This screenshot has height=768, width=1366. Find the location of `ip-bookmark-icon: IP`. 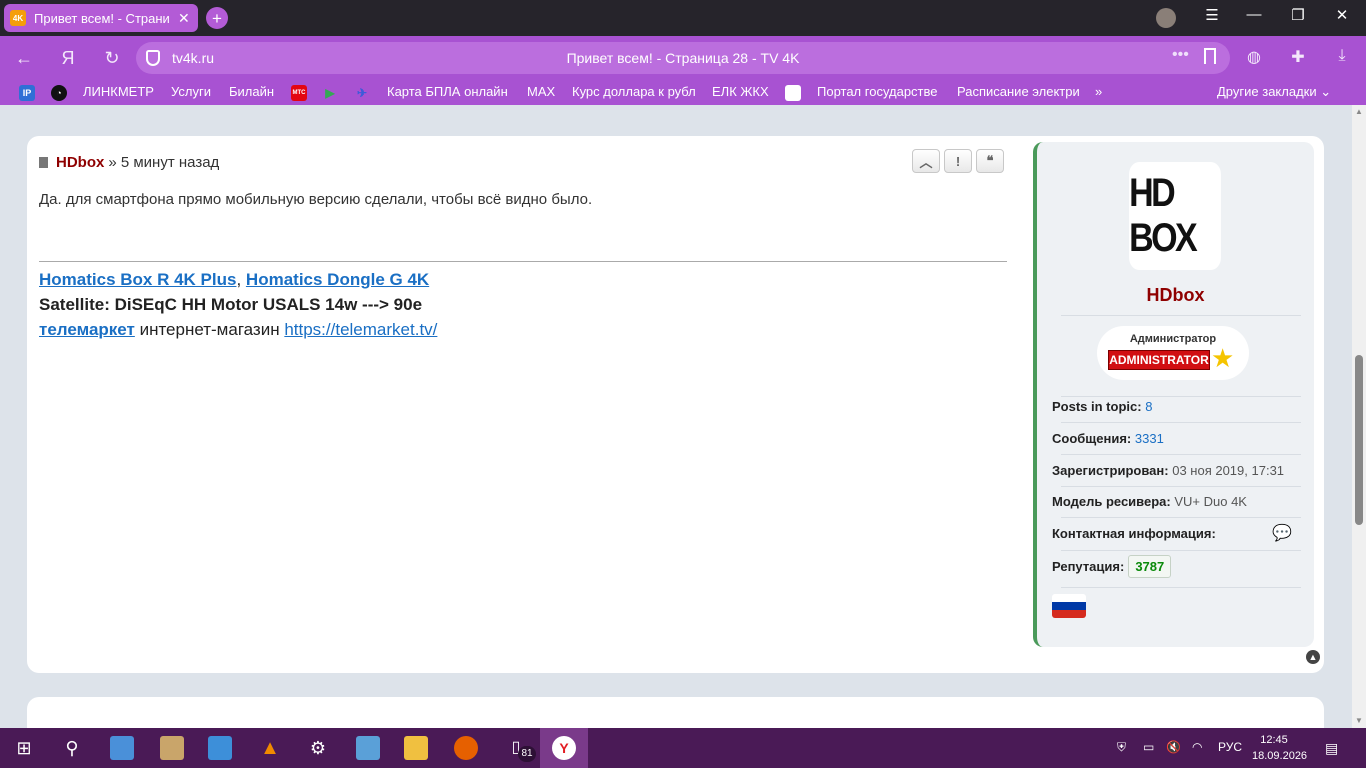

ip-bookmark-icon: IP is located at coordinates (27, 93).